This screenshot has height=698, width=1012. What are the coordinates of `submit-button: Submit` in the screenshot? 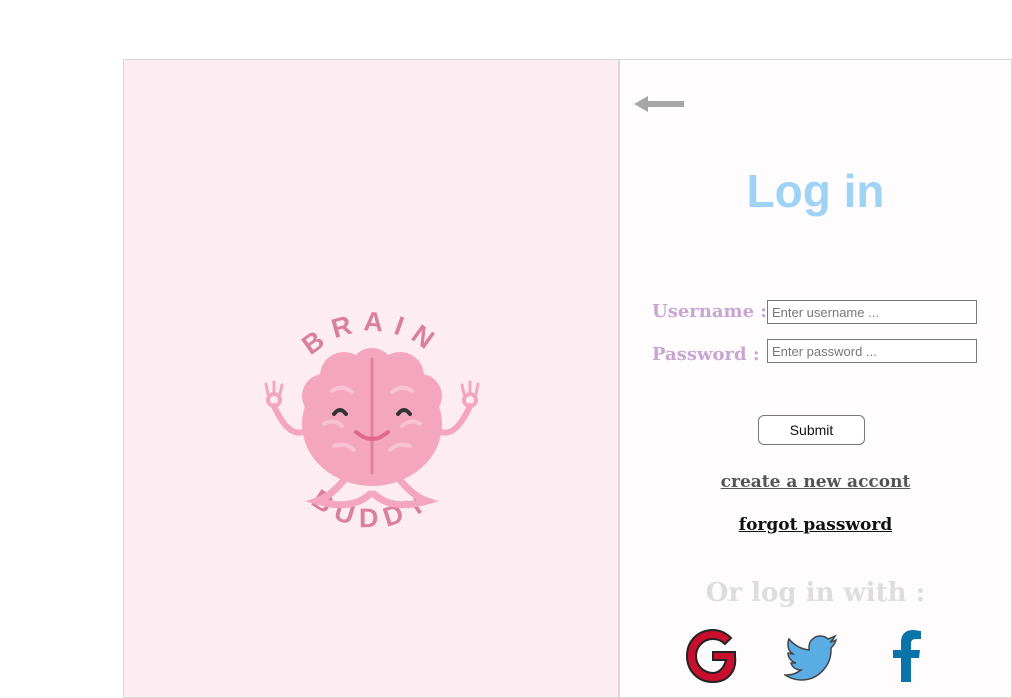 It's located at (811, 430).